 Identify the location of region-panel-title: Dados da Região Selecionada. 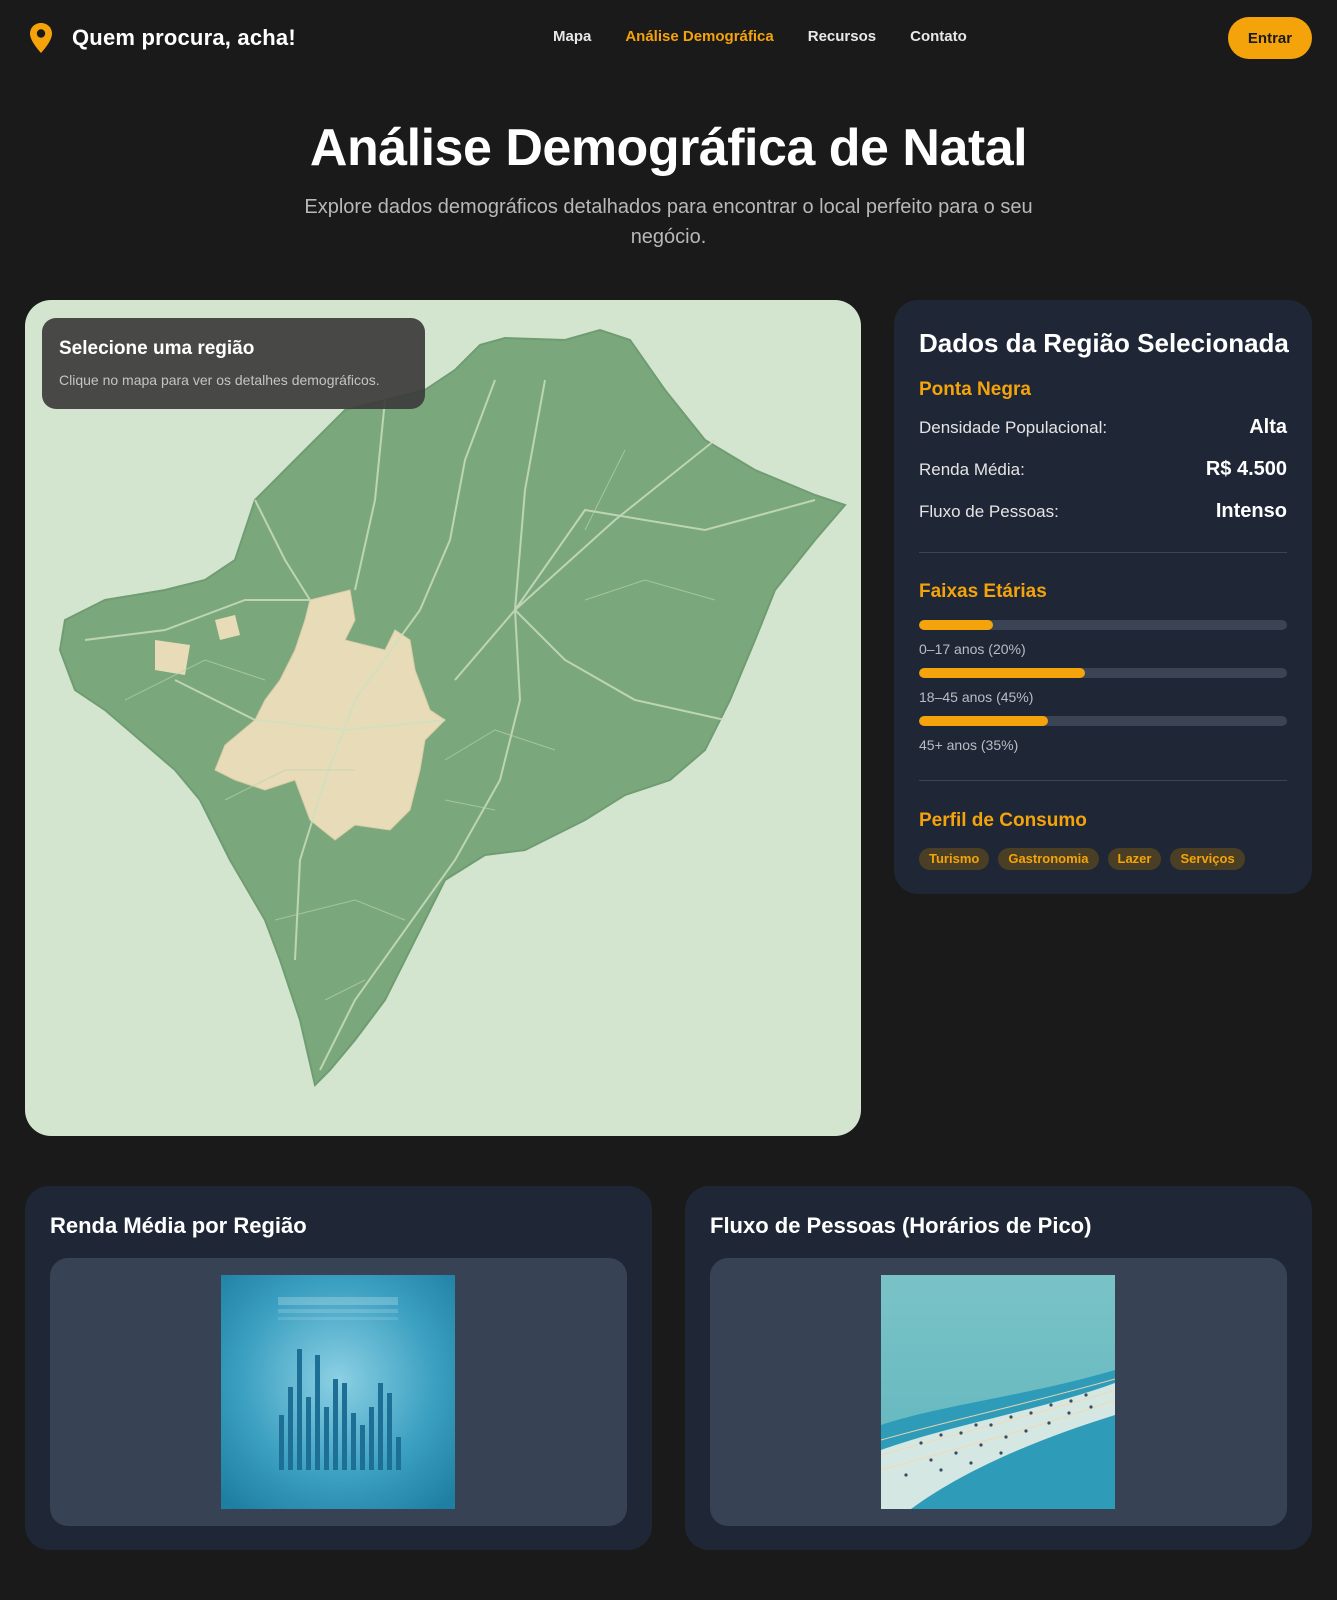
(1104, 343).